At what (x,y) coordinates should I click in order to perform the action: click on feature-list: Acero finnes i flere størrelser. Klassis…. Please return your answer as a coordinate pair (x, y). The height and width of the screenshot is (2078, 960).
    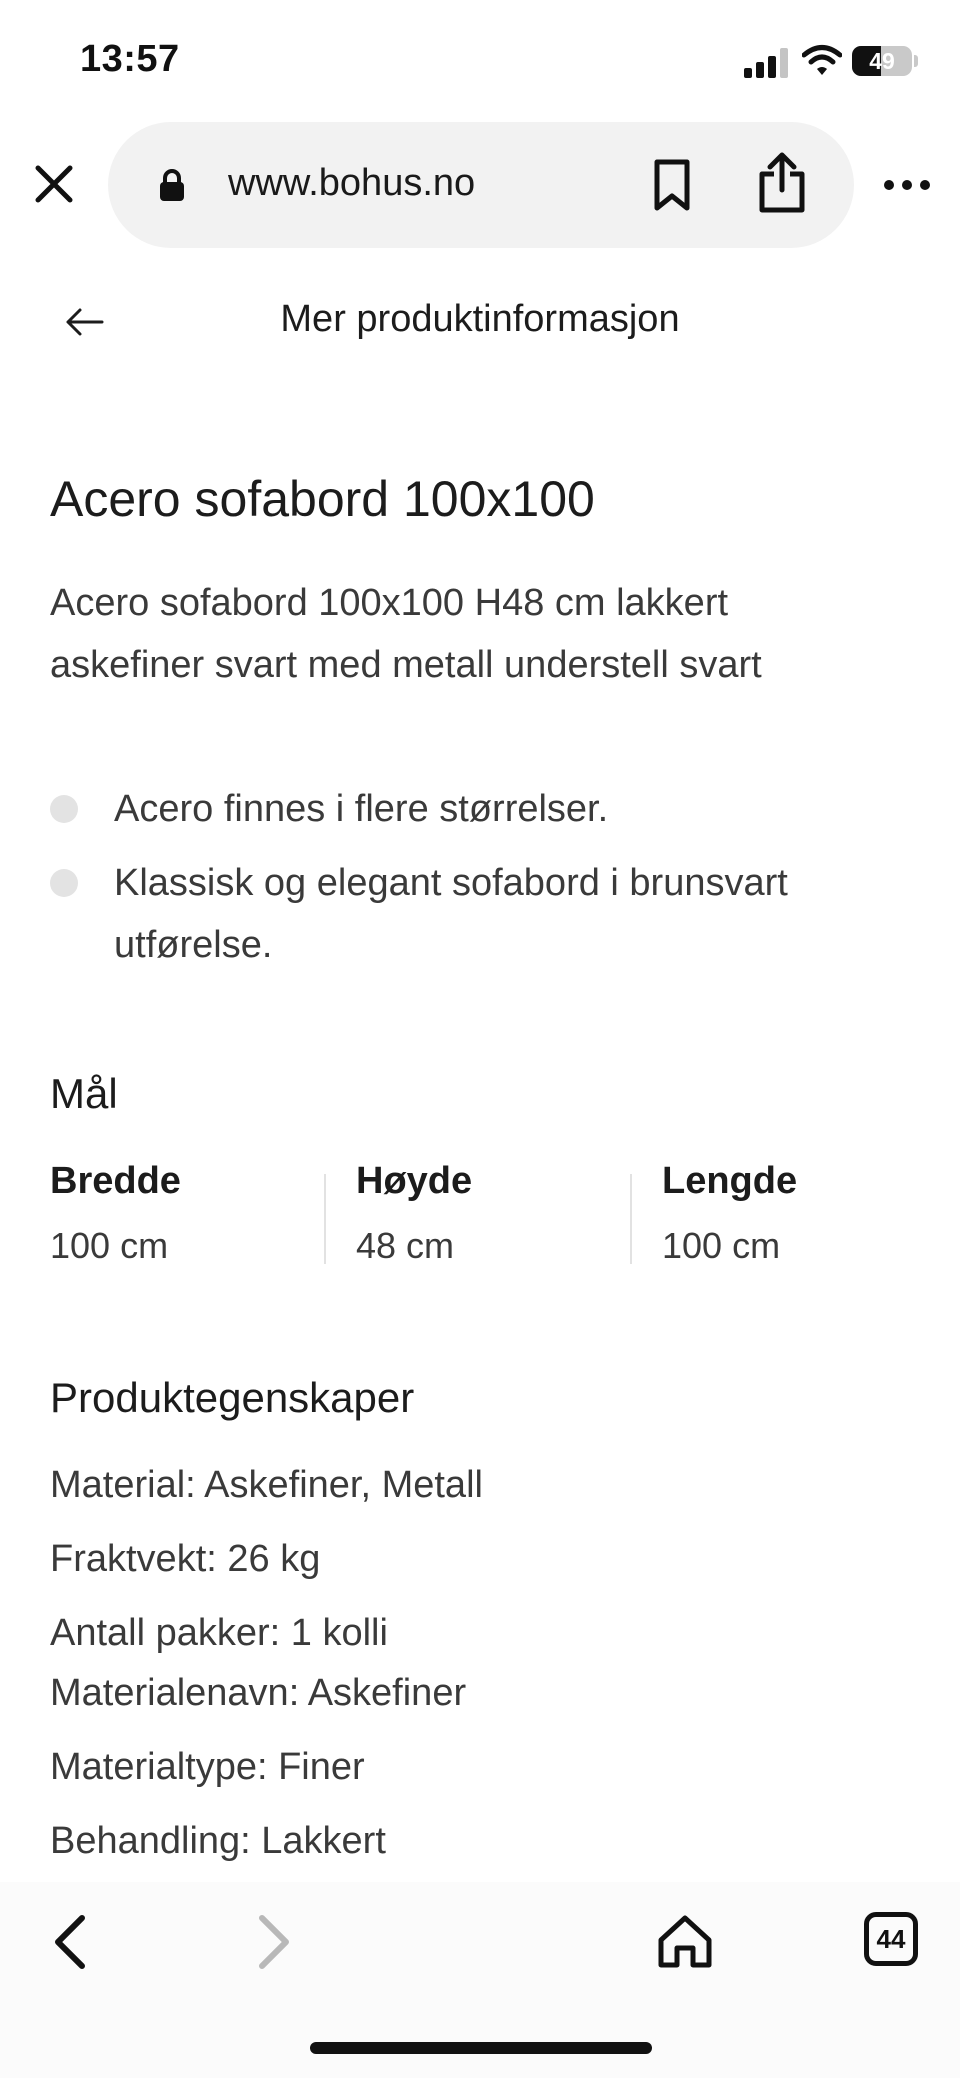
    Looking at the image, I should click on (480, 883).